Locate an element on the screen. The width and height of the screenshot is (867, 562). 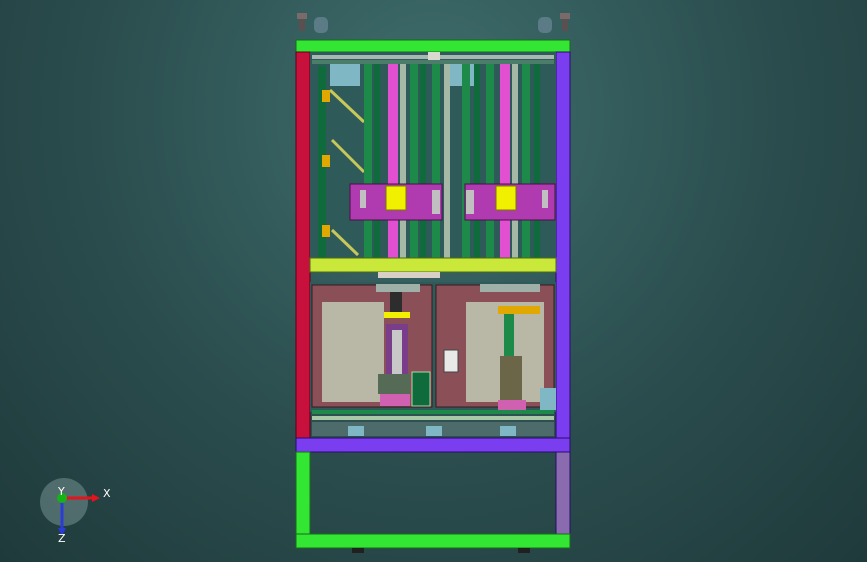
left-slider-block is located at coordinates (396, 198).